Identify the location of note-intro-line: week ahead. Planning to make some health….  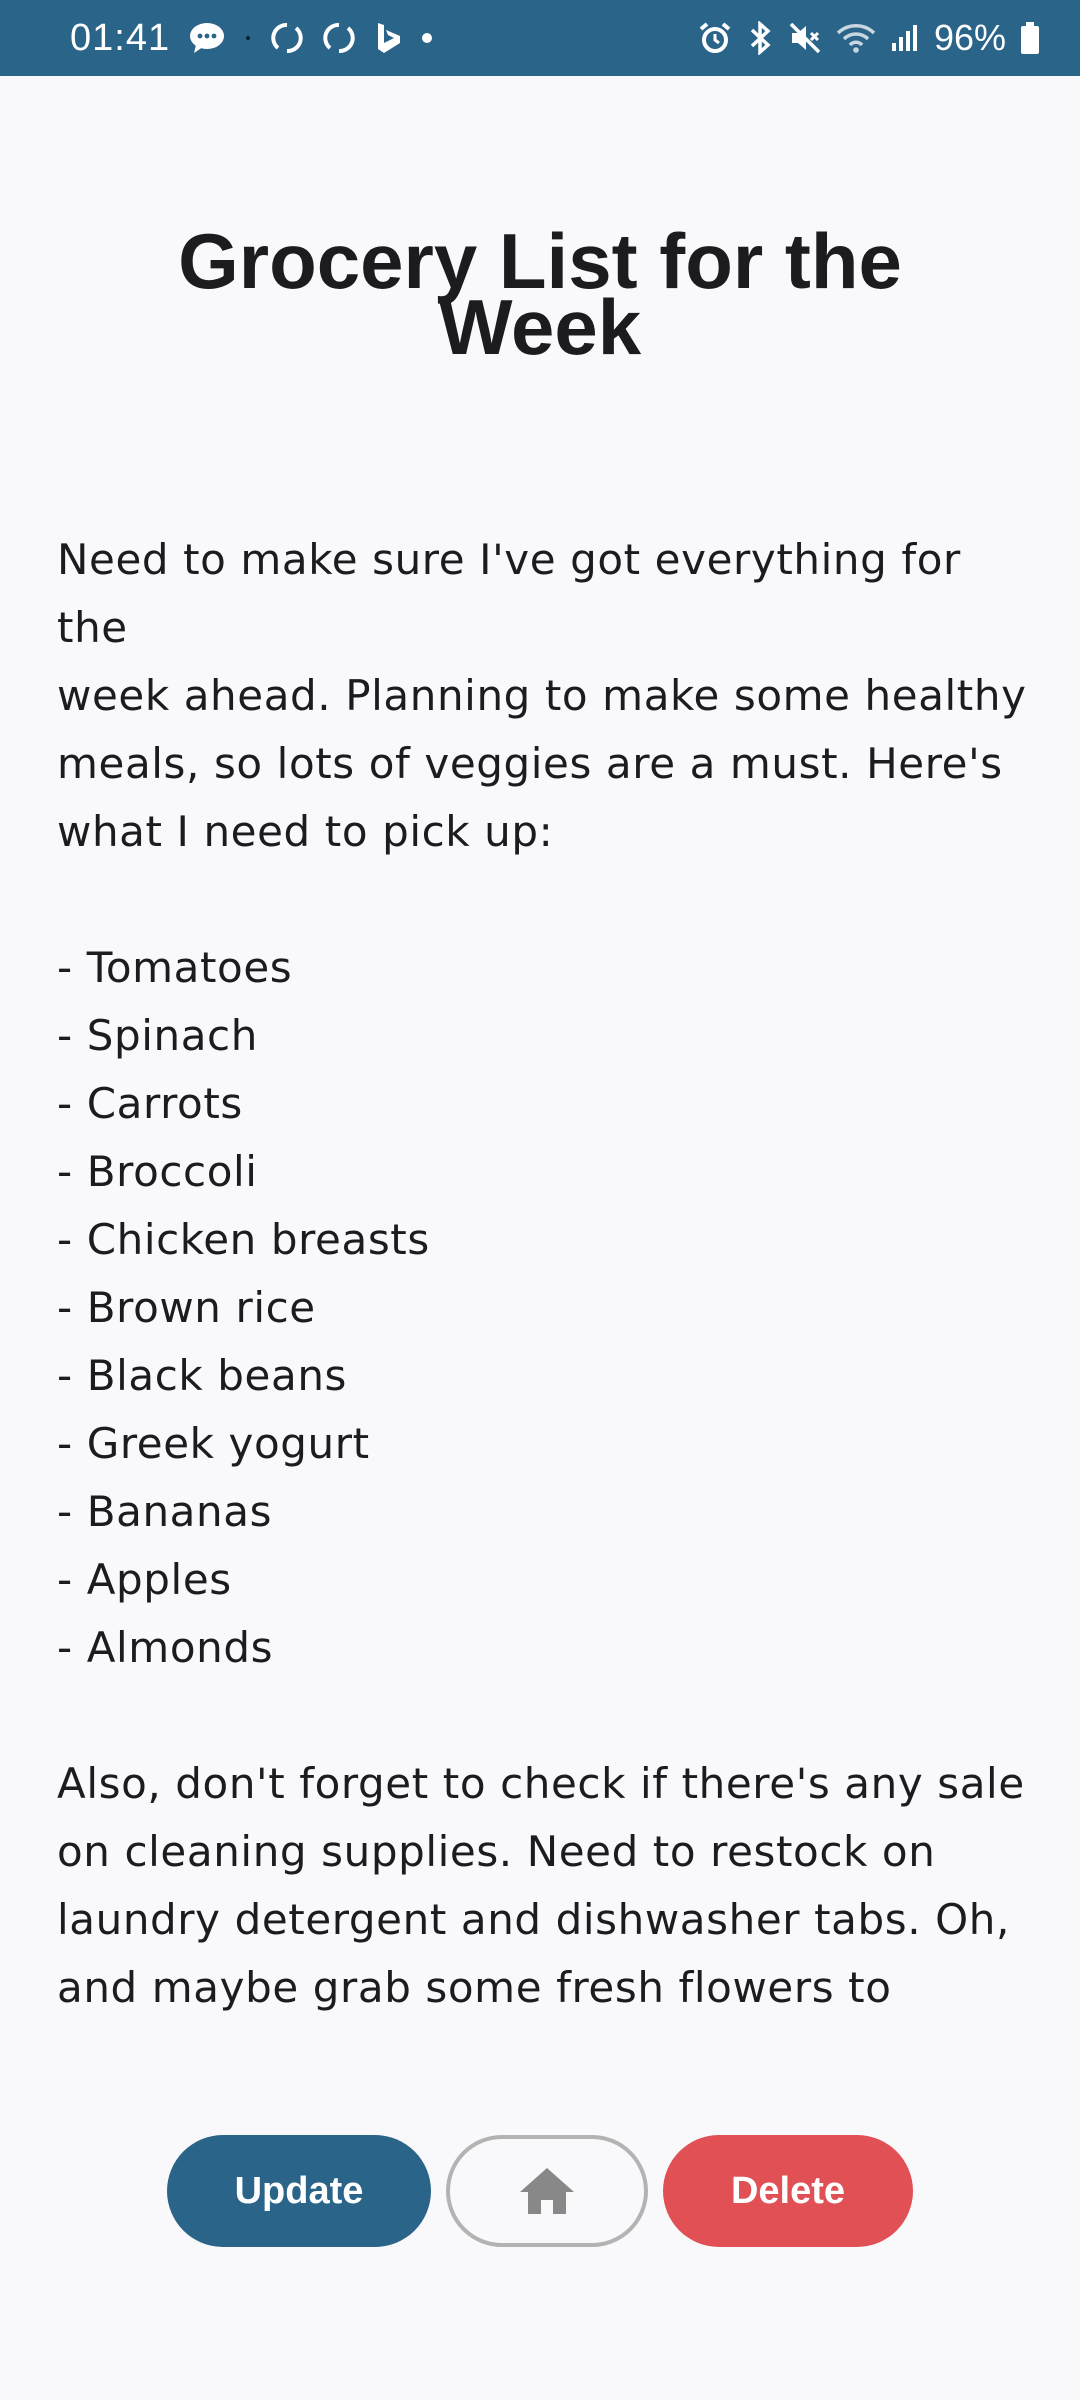
(542, 695).